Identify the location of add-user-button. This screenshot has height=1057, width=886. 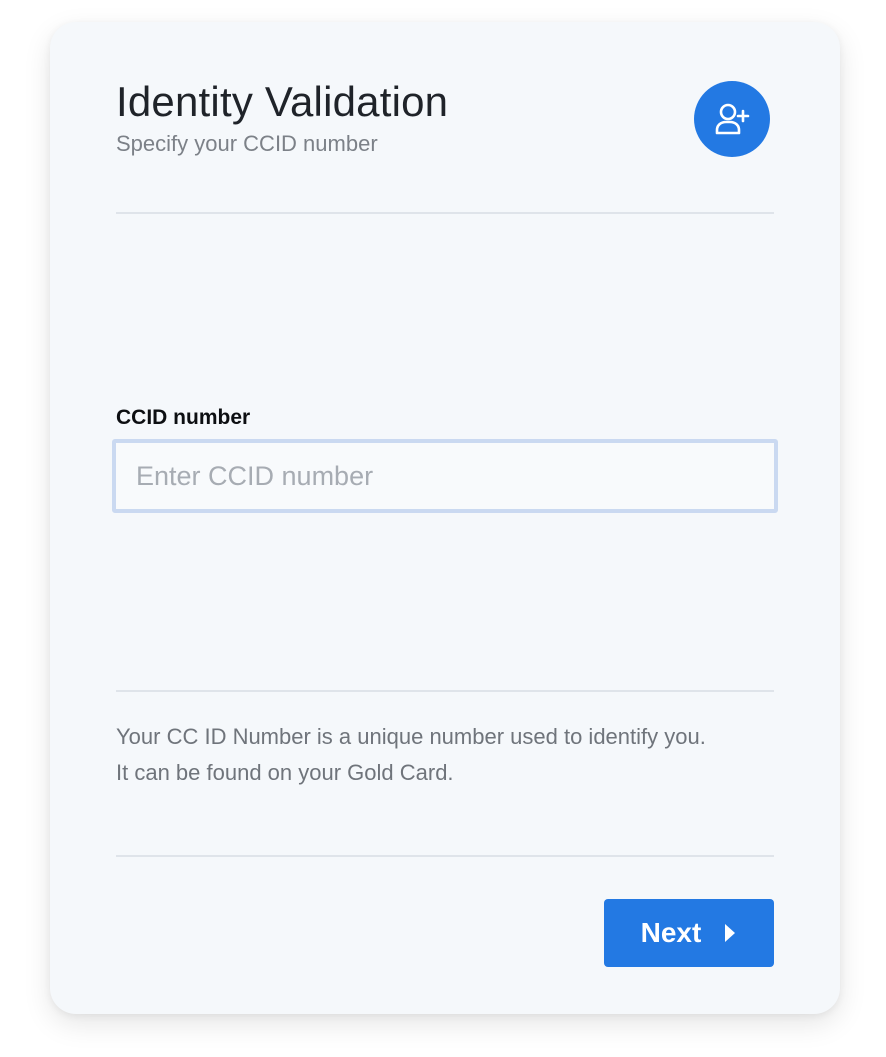
(732, 119).